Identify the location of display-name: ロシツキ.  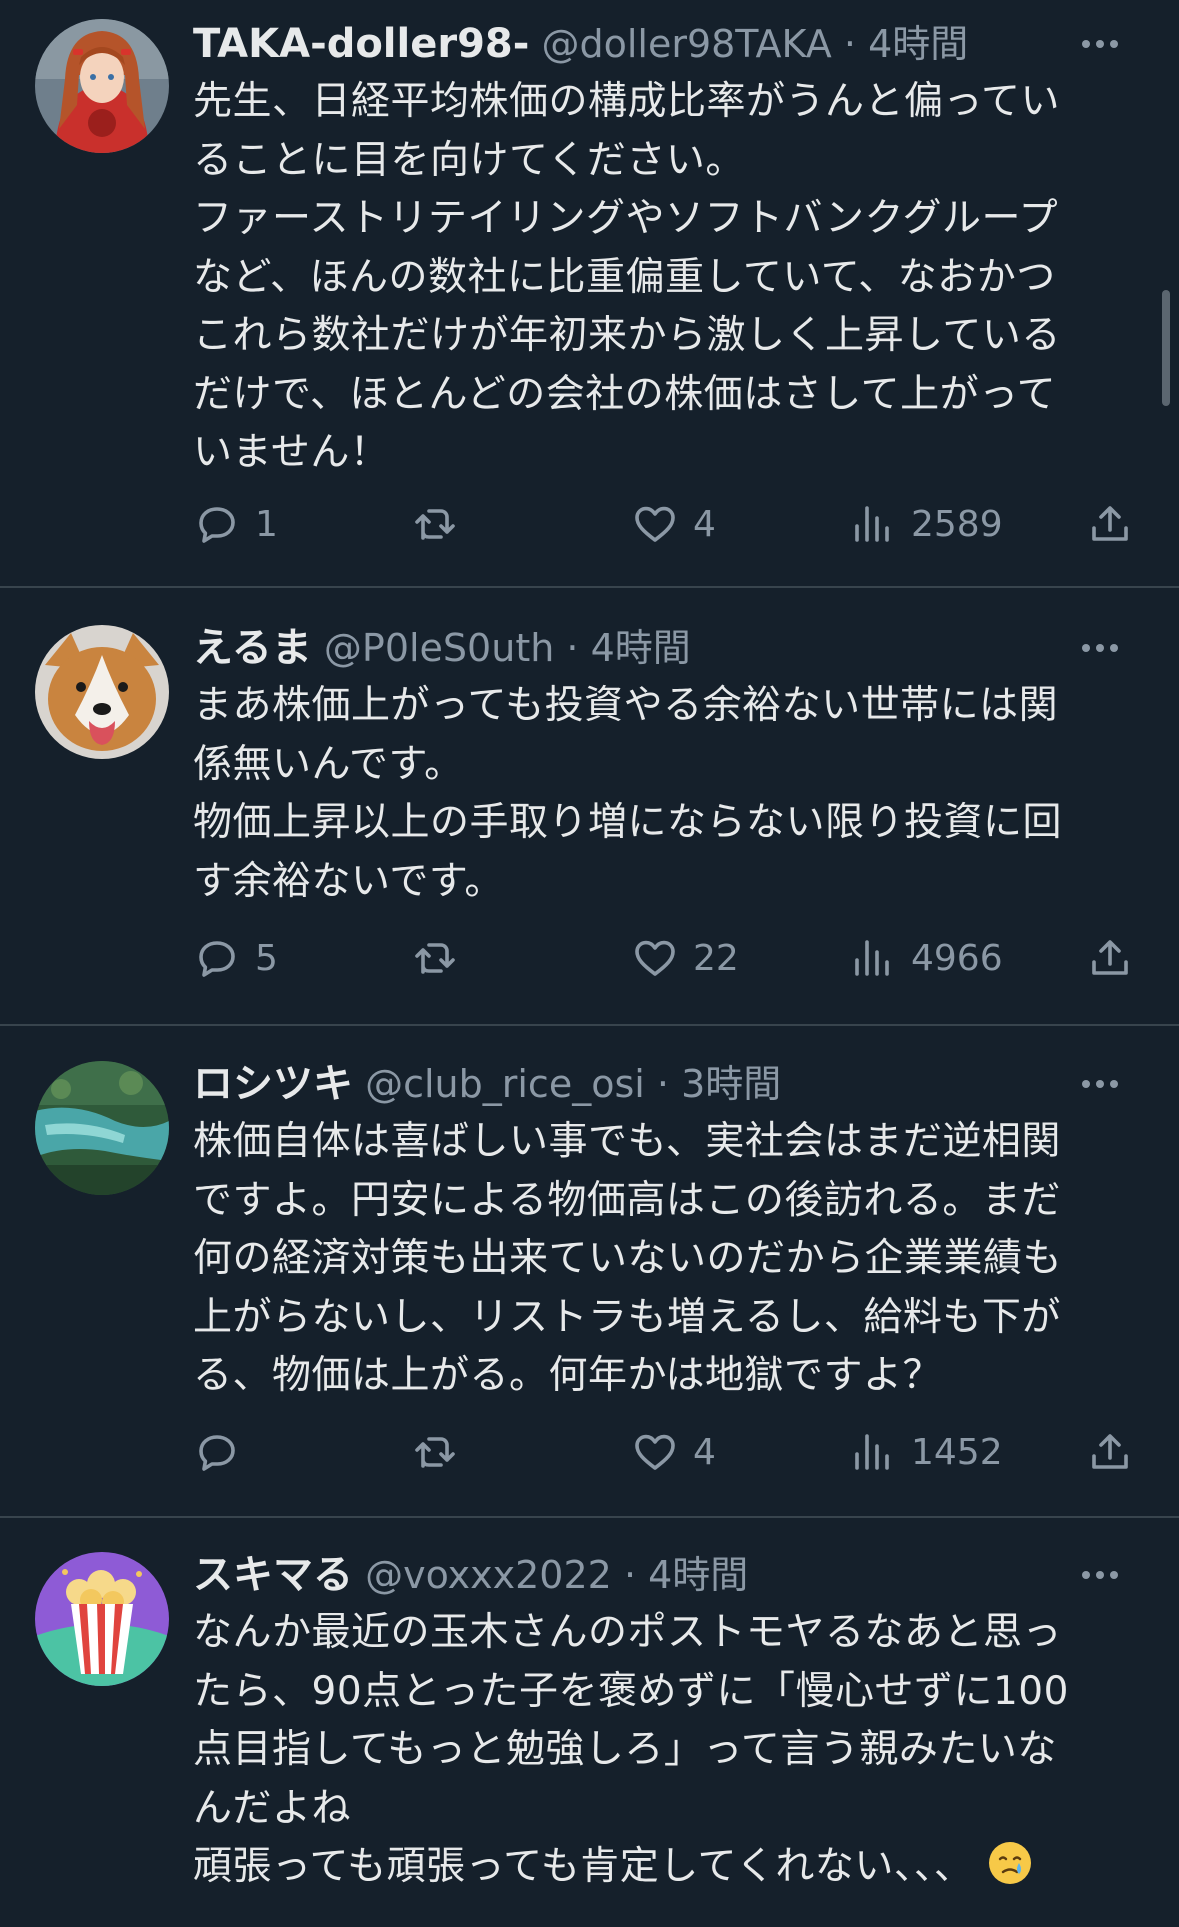
(273, 1084).